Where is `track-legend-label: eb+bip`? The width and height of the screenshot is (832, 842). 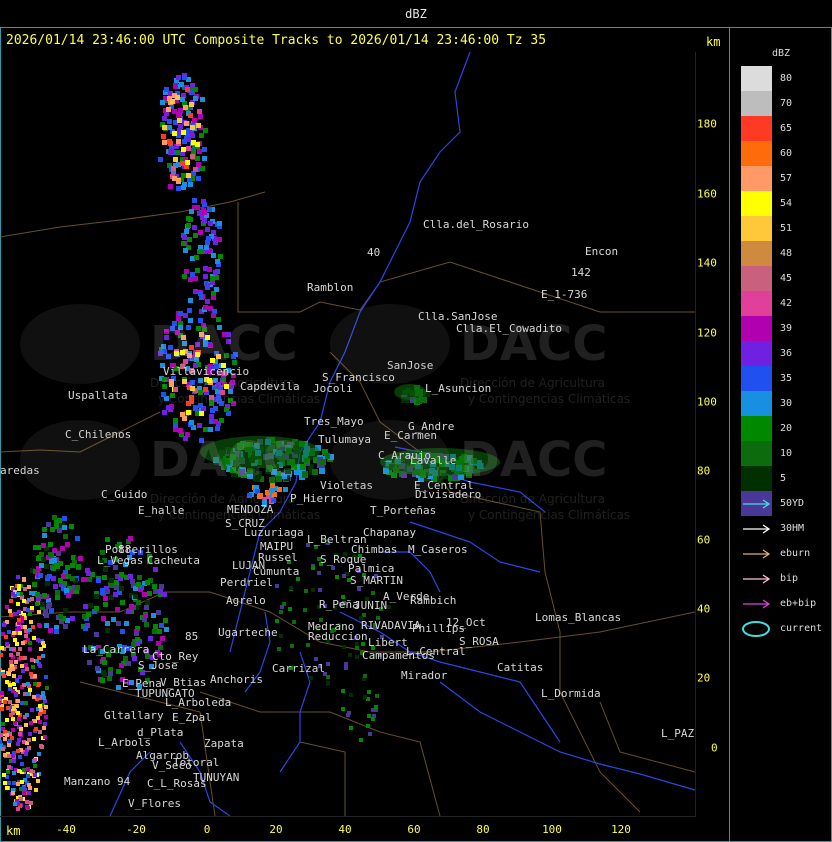
track-legend-label: eb+bip is located at coordinates (798, 603).